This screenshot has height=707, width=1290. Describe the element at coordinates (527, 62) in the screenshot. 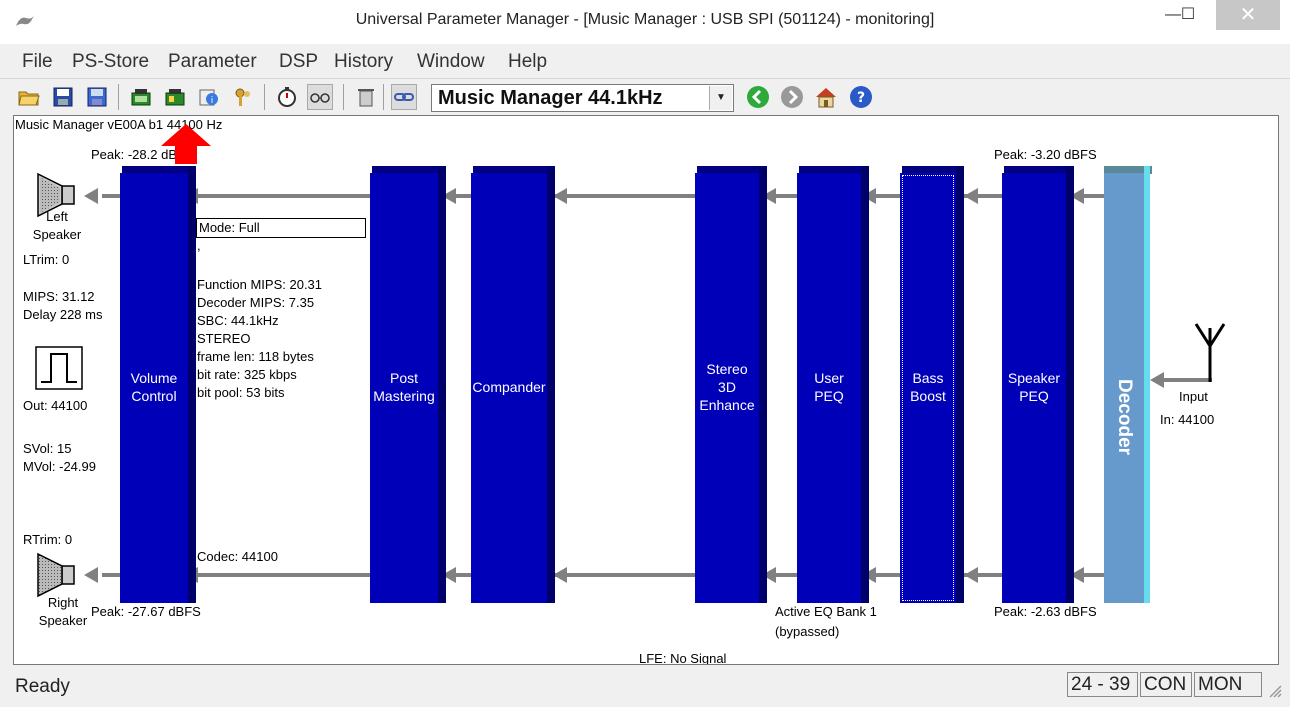

I see `menu-help: Help` at that location.